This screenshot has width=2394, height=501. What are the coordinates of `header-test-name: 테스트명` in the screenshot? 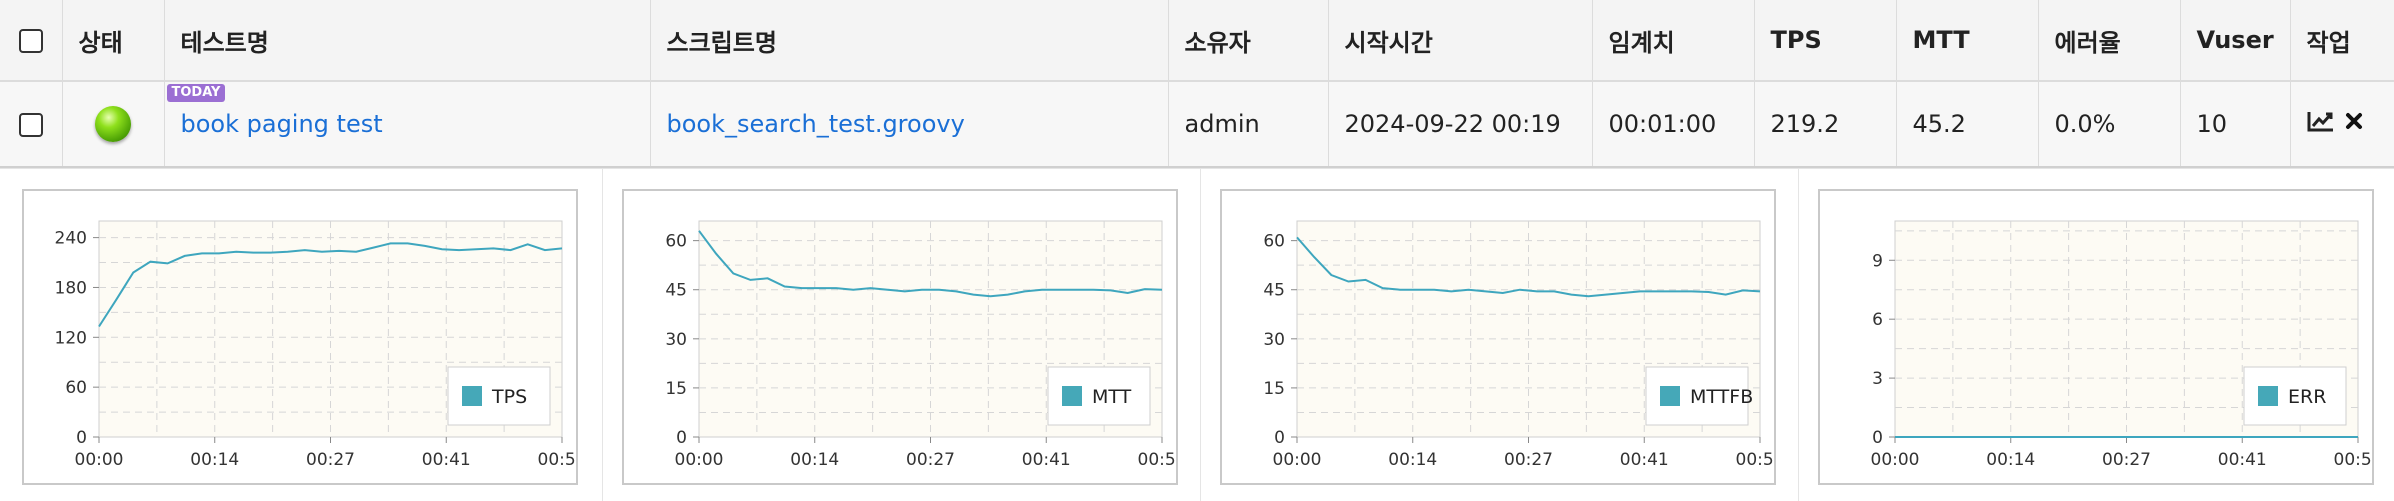 It's located at (407, 40).